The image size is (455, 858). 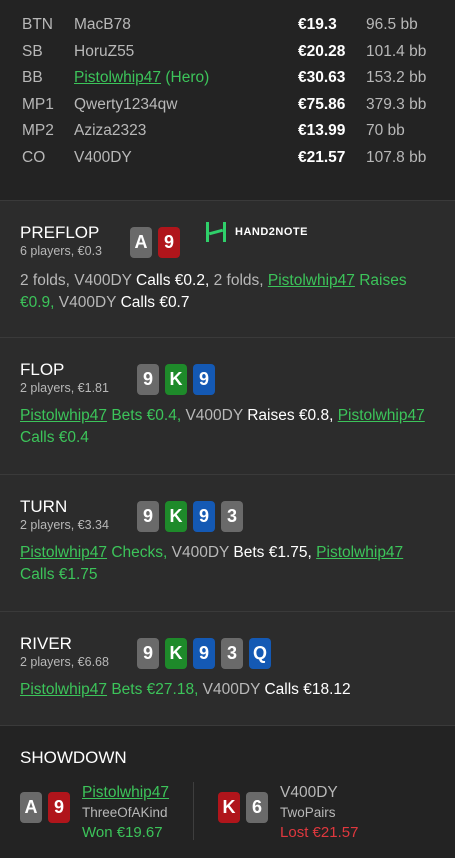 What do you see at coordinates (290, 415) in the screenshot?
I see `action-text: Raises €0.8,` at bounding box center [290, 415].